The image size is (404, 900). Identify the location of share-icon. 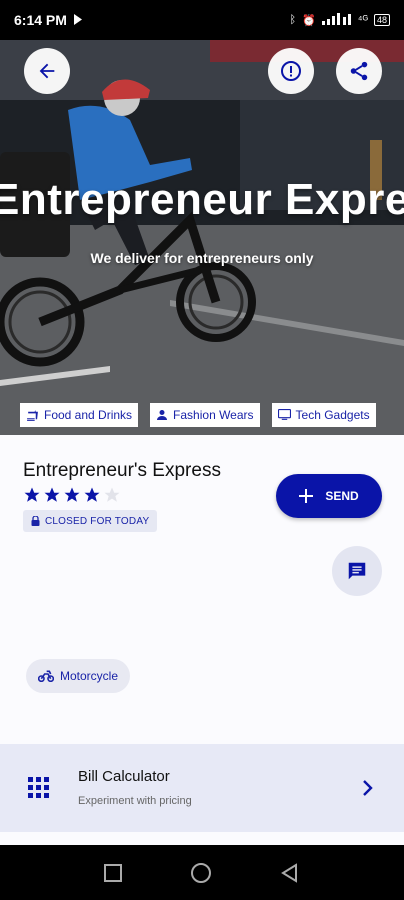
(359, 71).